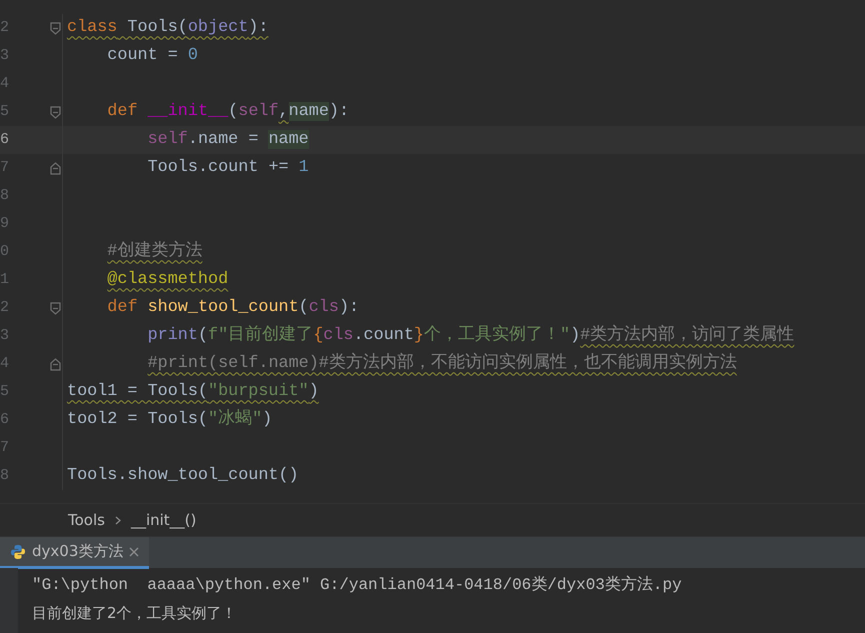 This screenshot has height=633, width=865. Describe the element at coordinates (169, 420) in the screenshot. I see `code-line: tool2 = Tools("冰蝎")` at that location.